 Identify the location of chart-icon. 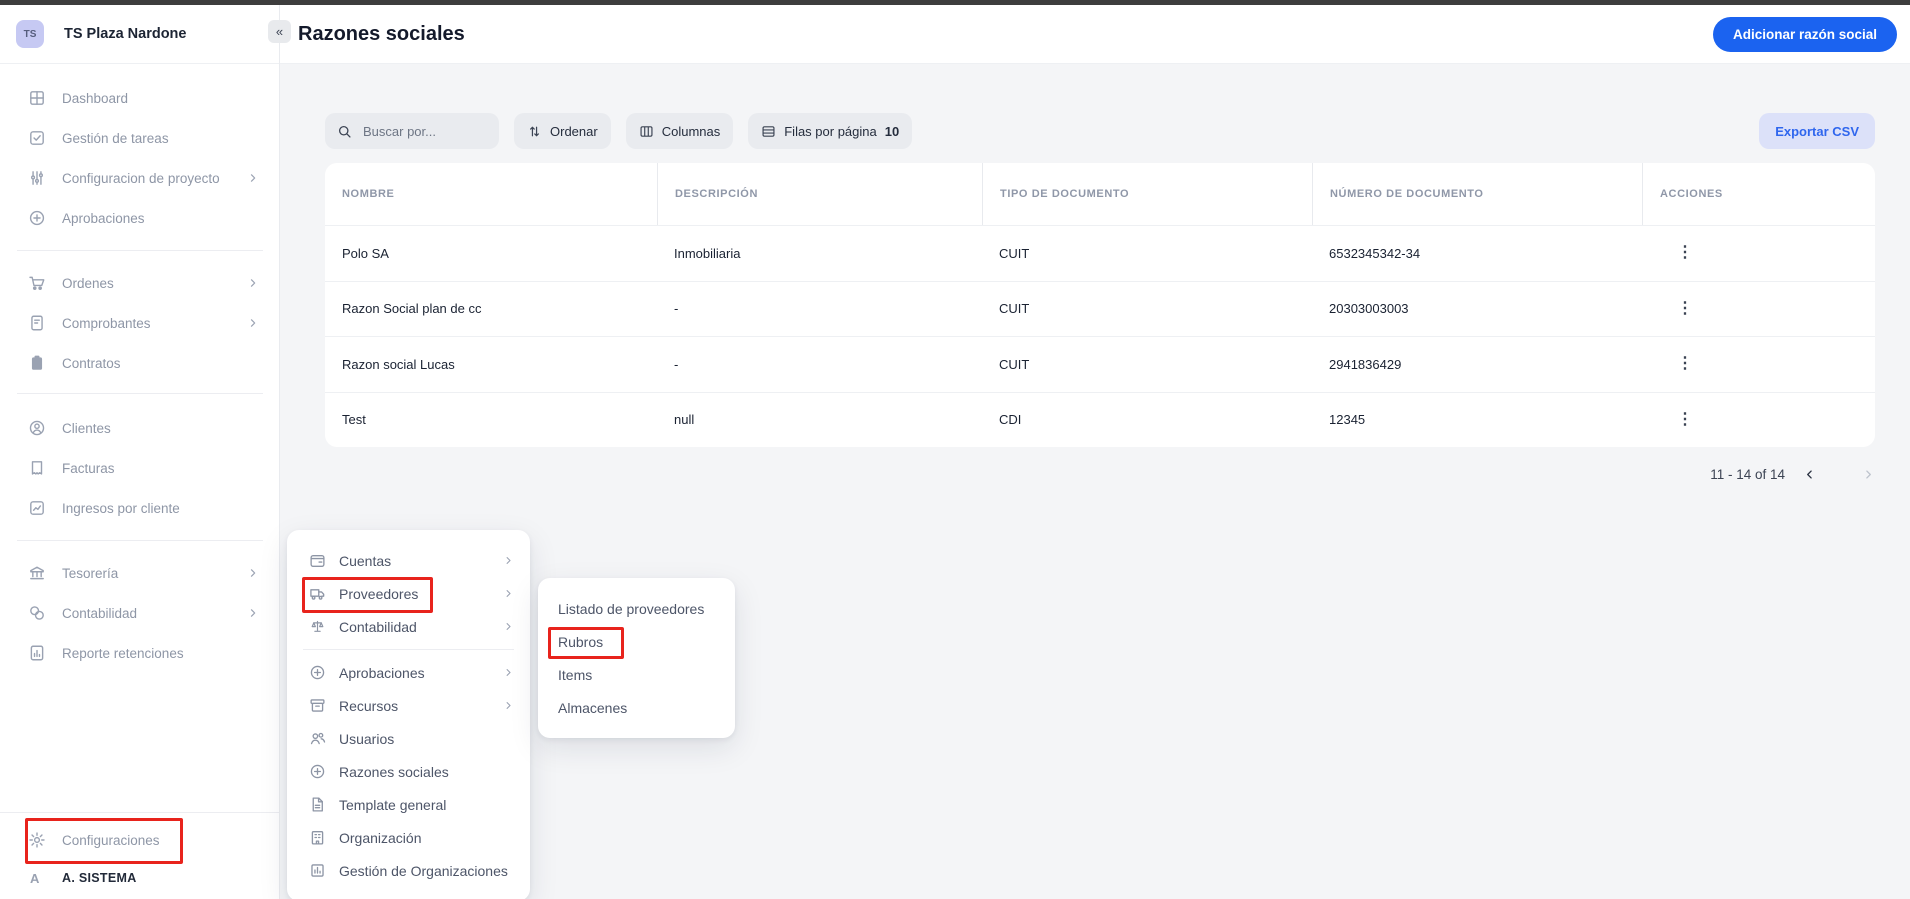
(37, 508).